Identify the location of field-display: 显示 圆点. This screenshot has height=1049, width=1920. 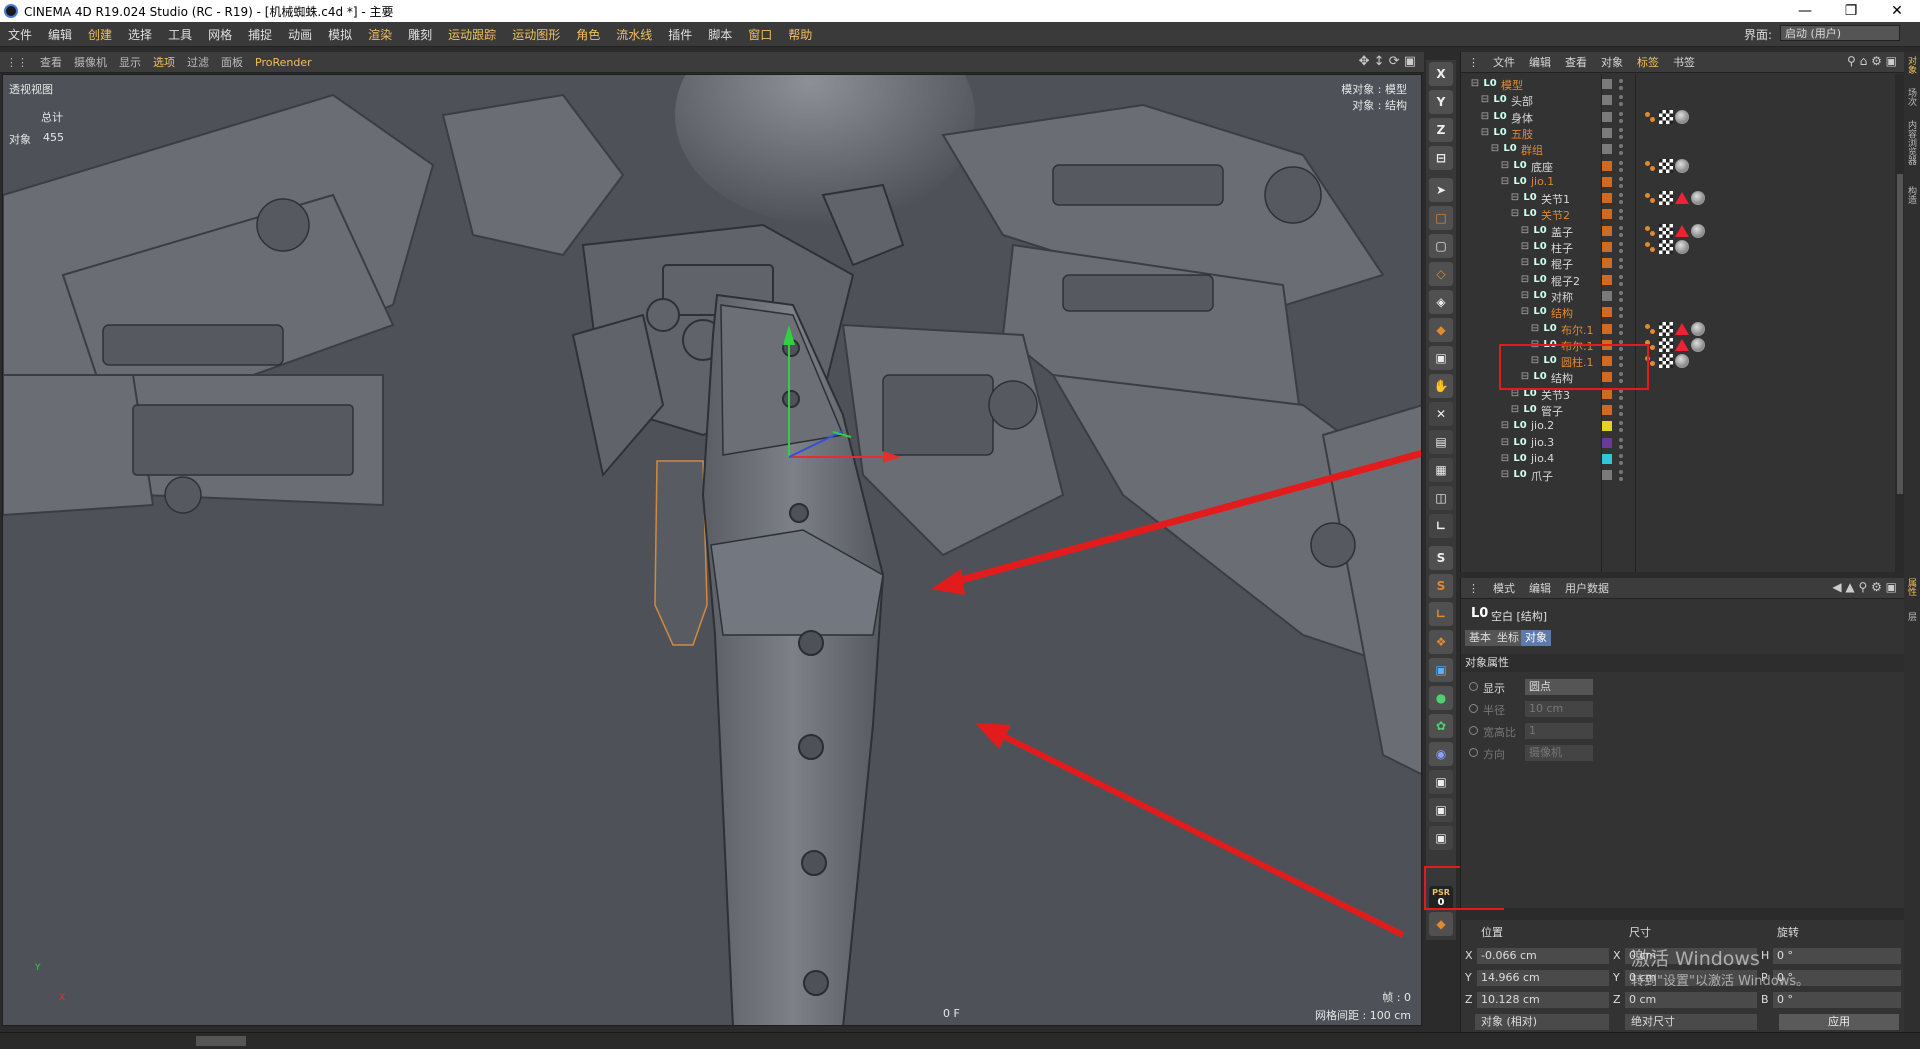
(1679, 687).